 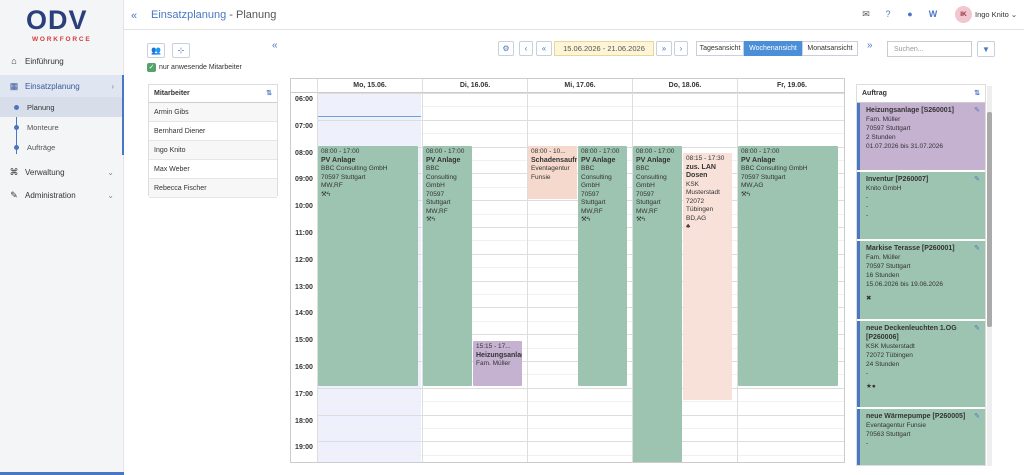 I want to click on filter-icon: ▼, so click(x=986, y=49).